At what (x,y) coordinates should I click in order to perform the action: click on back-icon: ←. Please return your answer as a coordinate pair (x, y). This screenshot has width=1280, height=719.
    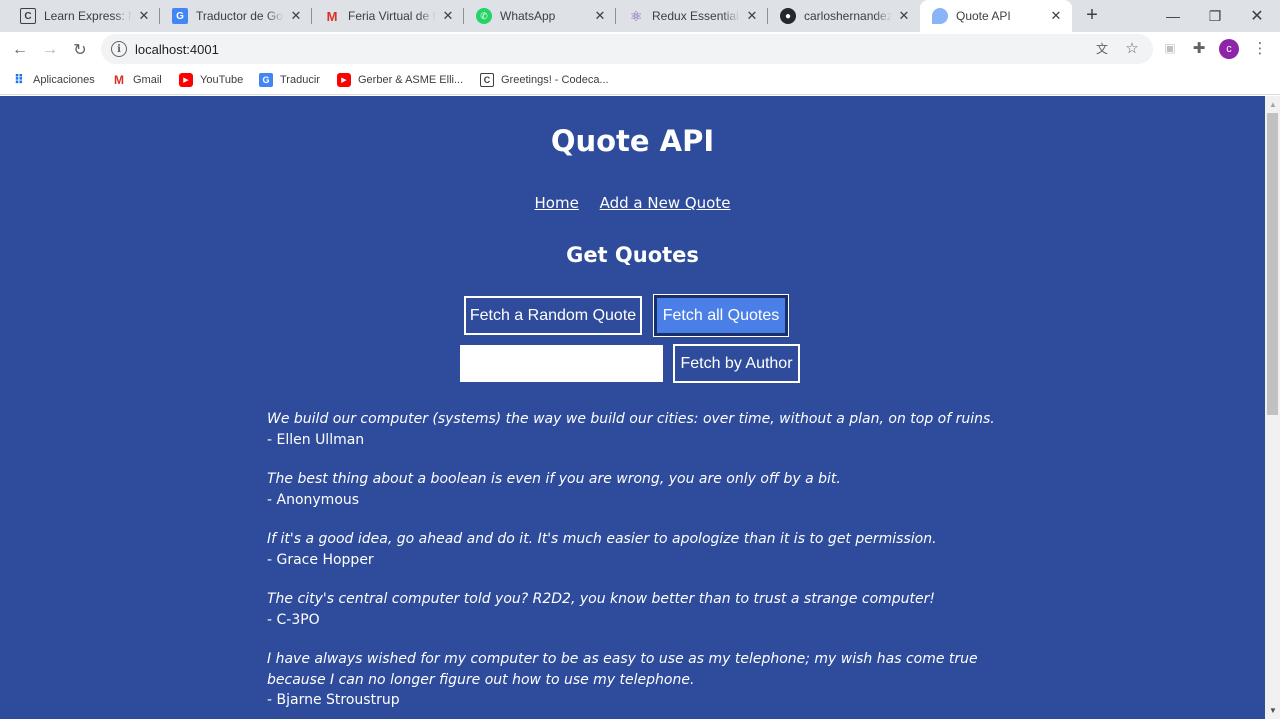
    Looking at the image, I should click on (20, 50).